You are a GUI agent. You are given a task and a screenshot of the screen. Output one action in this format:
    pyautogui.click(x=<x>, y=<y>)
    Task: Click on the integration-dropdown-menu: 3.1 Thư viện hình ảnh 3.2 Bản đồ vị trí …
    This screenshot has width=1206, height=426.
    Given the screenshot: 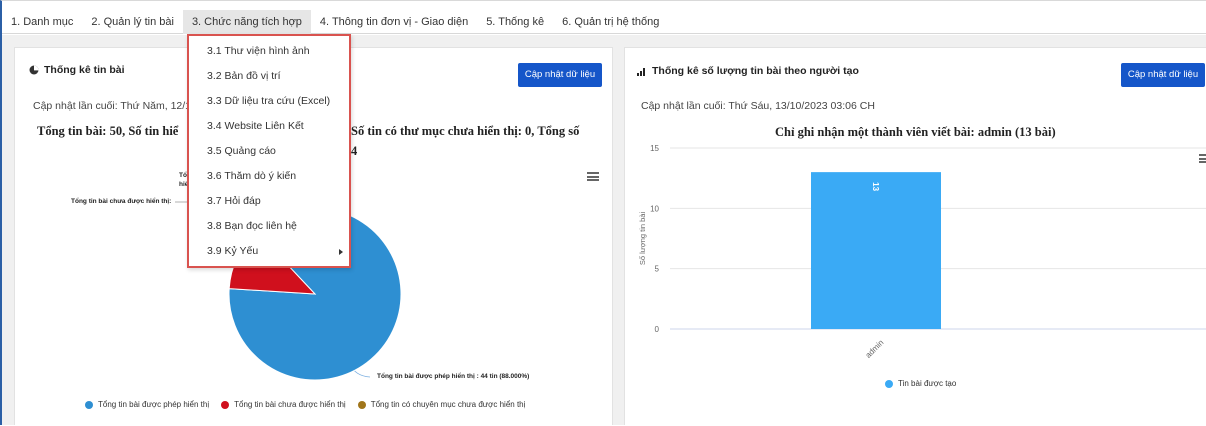 What is the action you would take?
    pyautogui.click(x=269, y=151)
    